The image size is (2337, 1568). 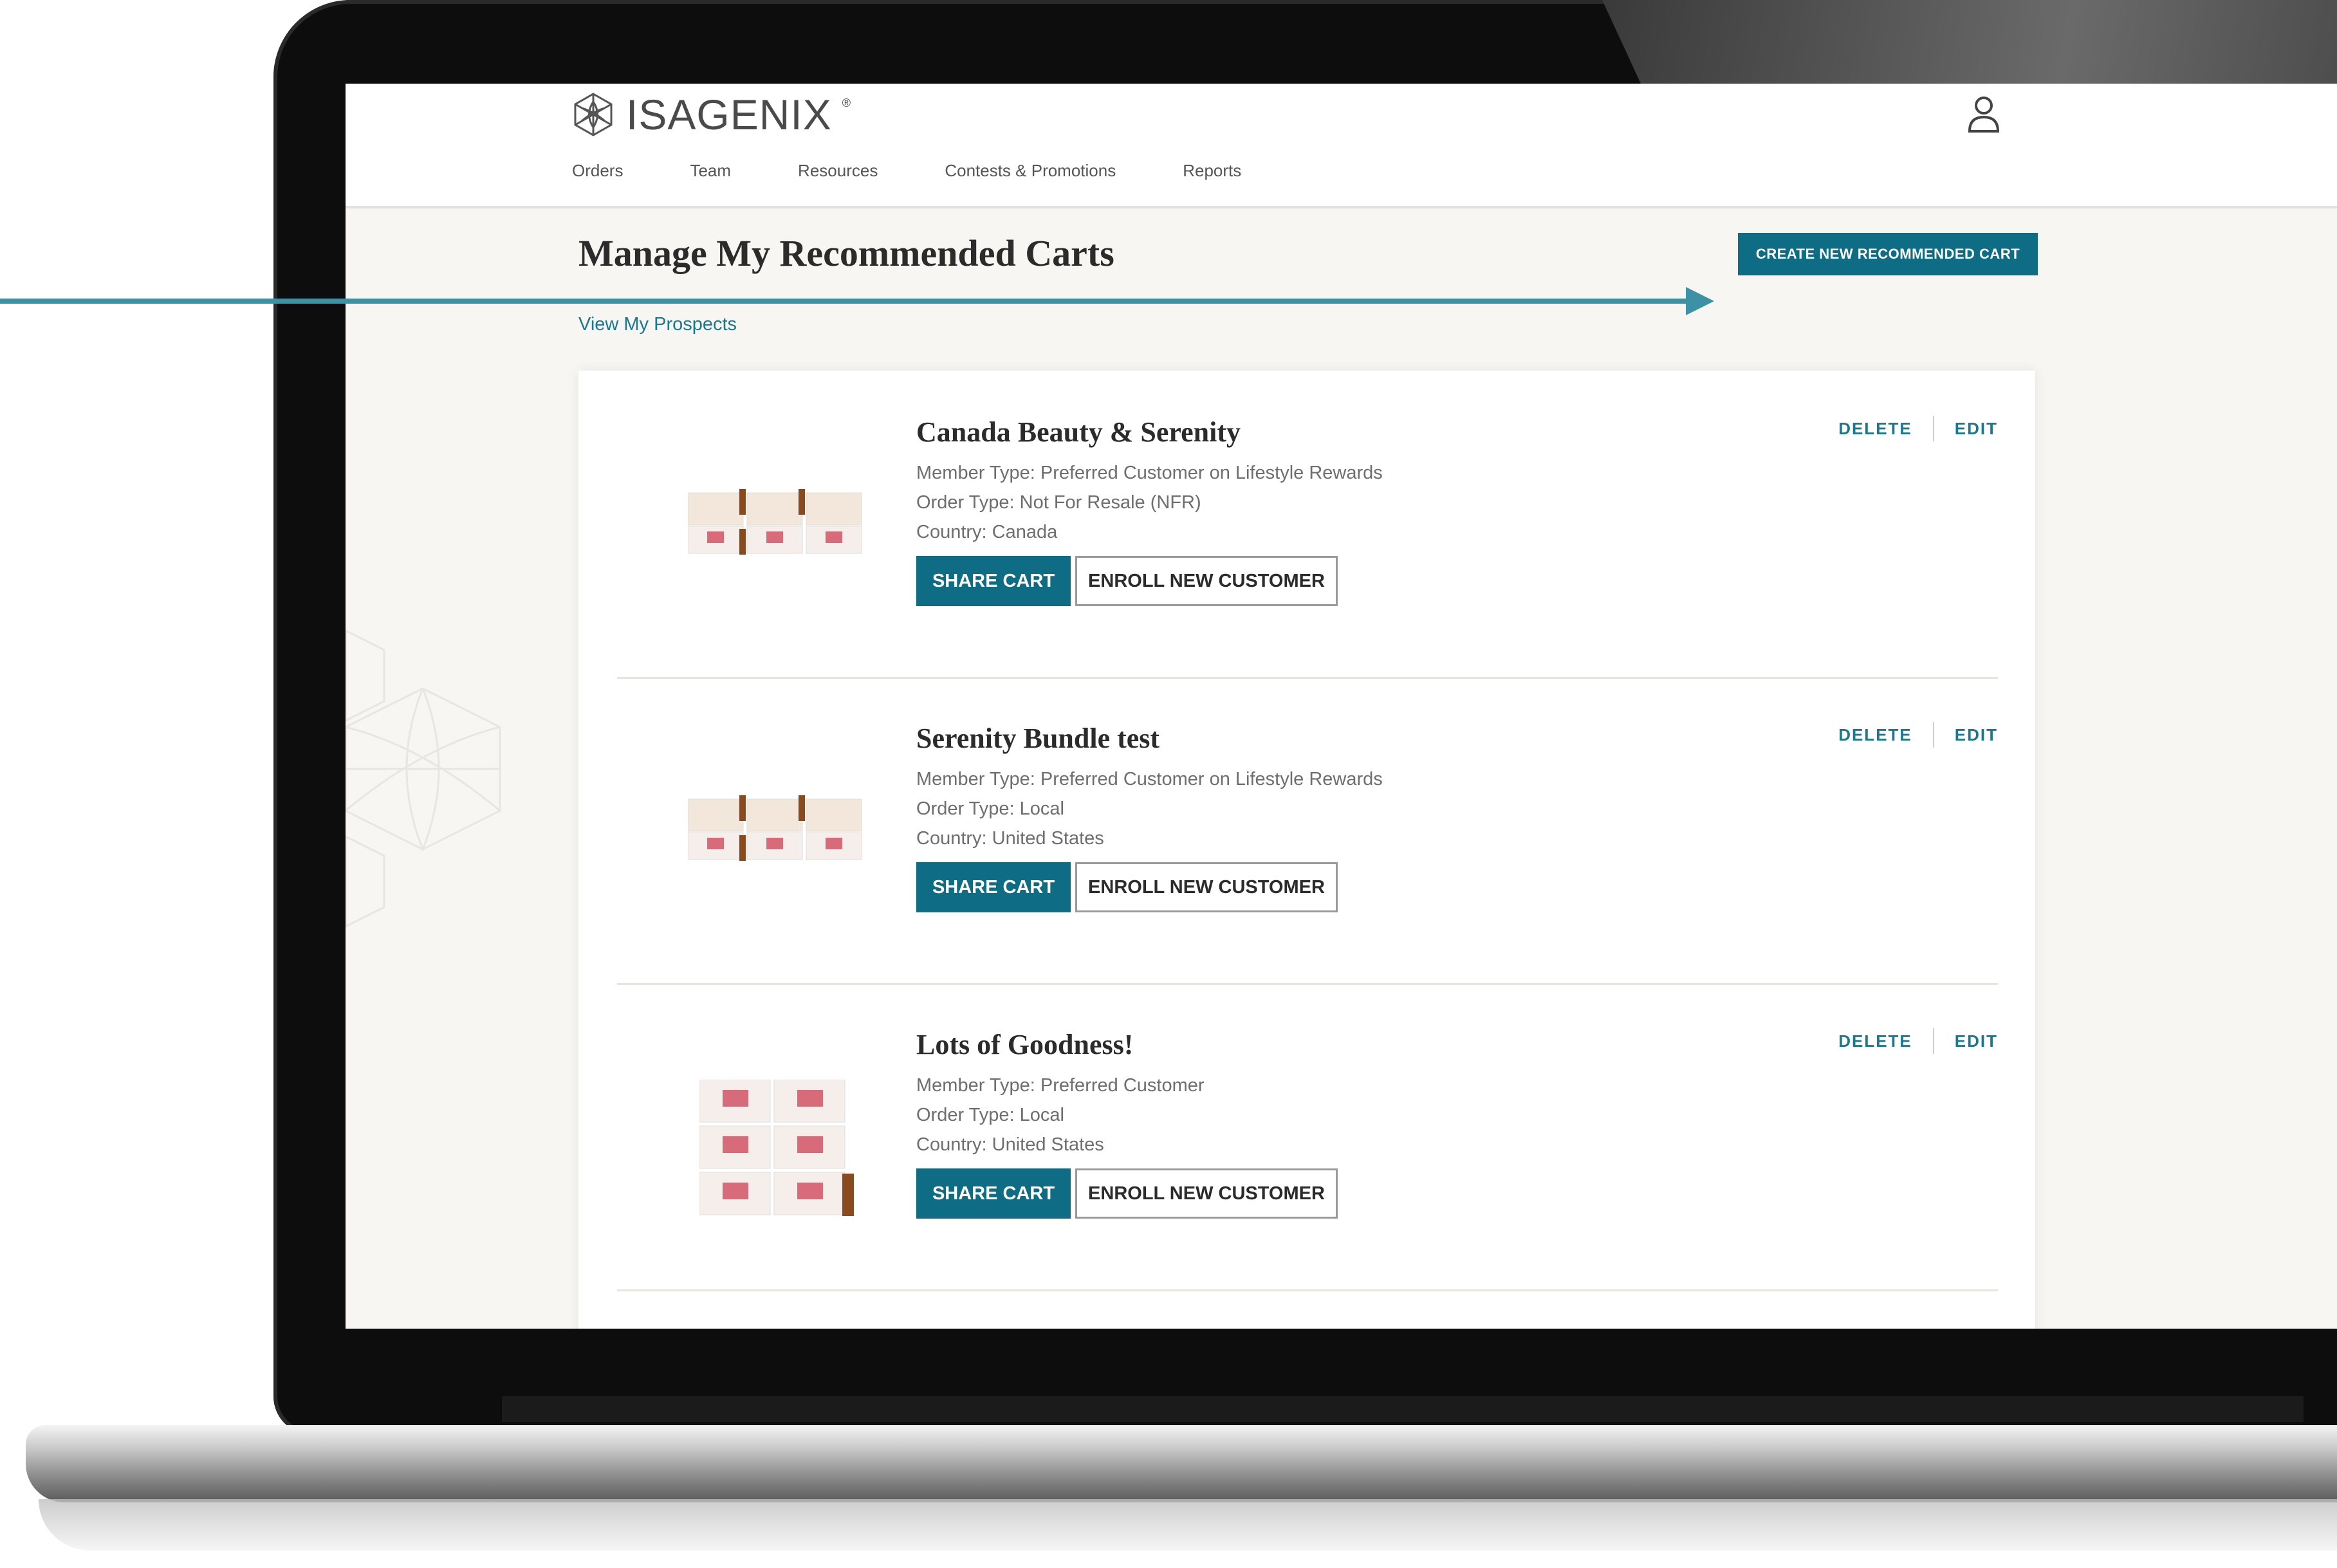 I want to click on nav-team: Team, so click(x=710, y=171).